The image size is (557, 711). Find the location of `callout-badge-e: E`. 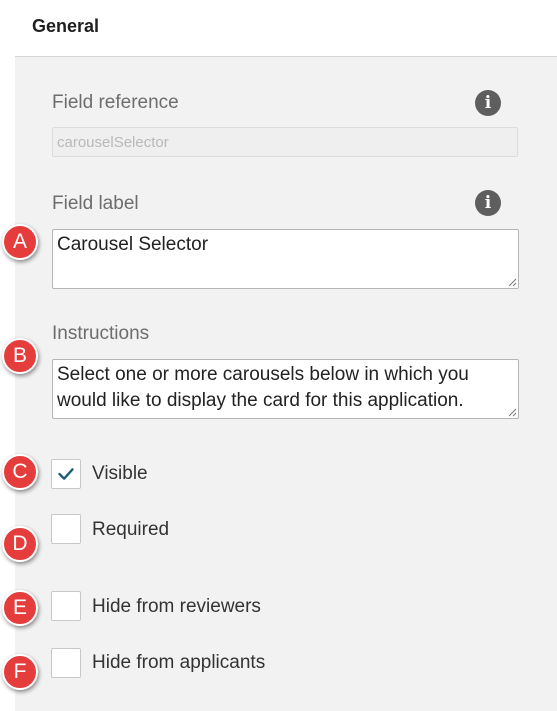

callout-badge-e: E is located at coordinates (20, 608).